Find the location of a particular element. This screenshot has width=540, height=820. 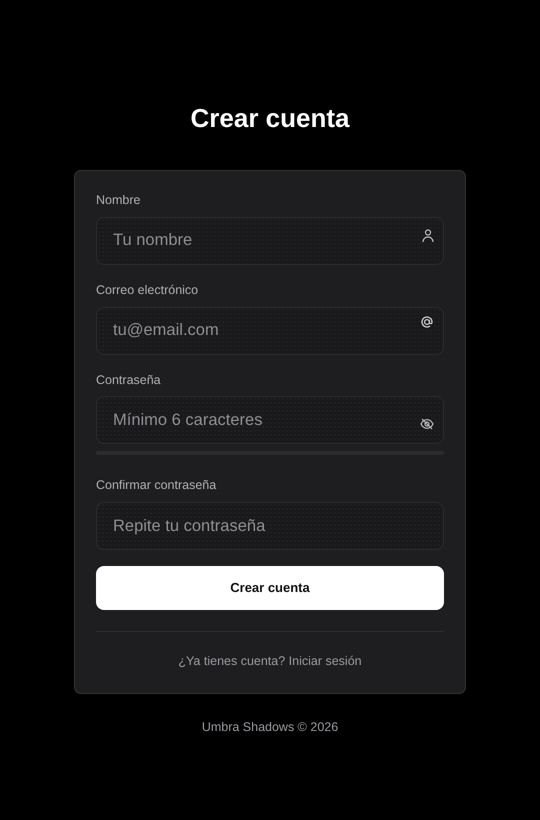

page-title: Crear cuenta is located at coordinates (270, 118).